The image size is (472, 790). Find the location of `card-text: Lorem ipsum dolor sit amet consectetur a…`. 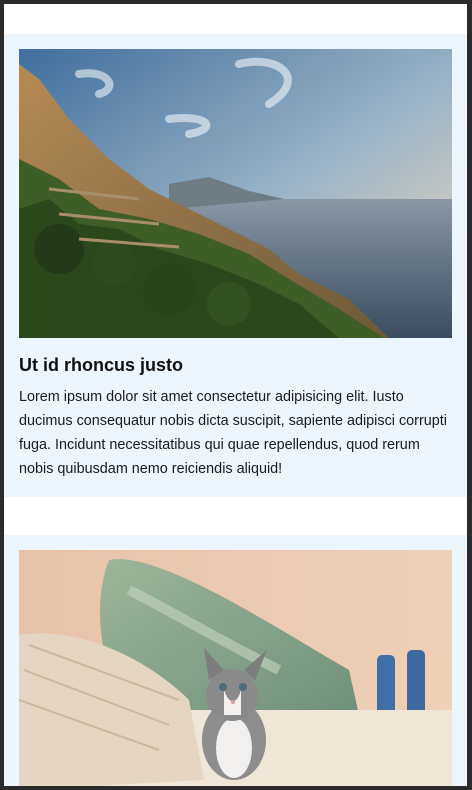

card-text: Lorem ipsum dolor sit amet consectetur a… is located at coordinates (233, 433).